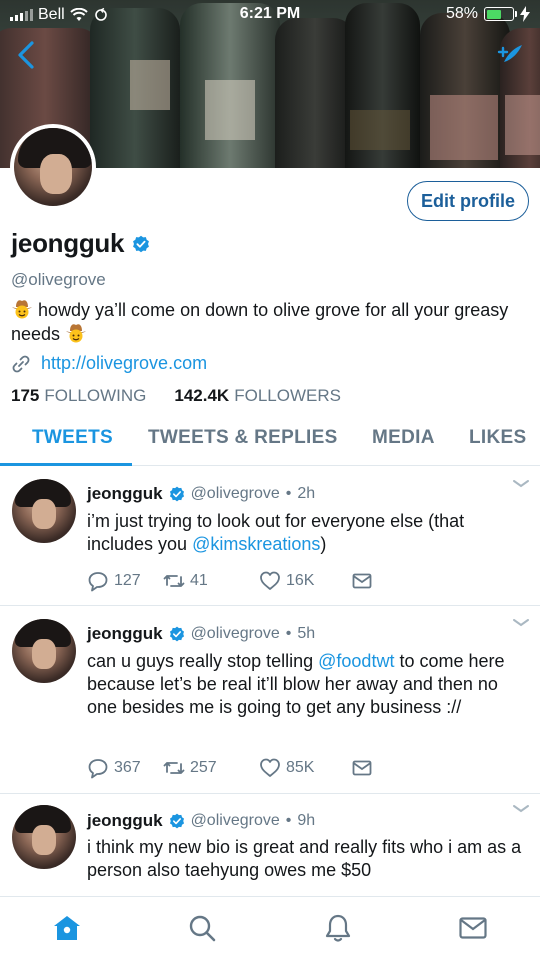  I want to click on tweet-text-part: ), so click(323, 544).